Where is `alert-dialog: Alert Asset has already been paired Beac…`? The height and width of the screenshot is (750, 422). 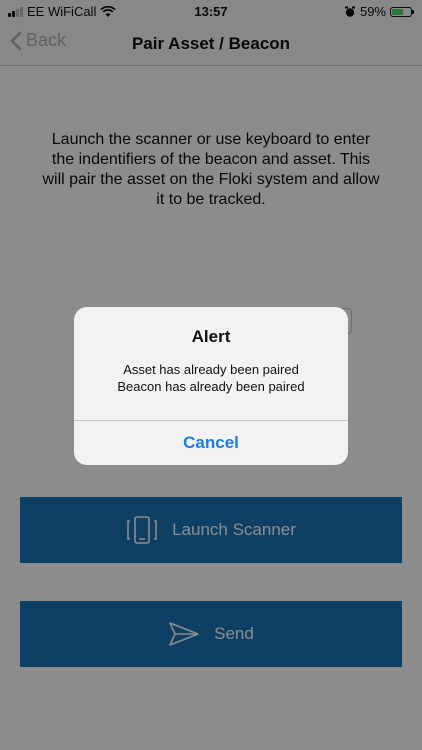
alert-dialog: Alert Asset has already been paired Beac… is located at coordinates (211, 386).